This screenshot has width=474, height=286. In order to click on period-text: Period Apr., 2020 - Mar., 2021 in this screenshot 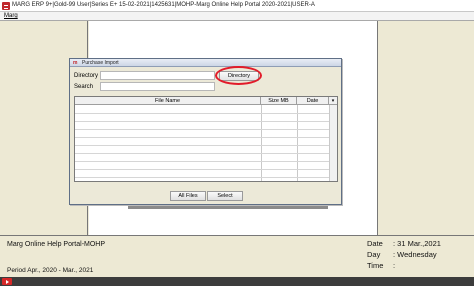, I will do `click(50, 270)`.